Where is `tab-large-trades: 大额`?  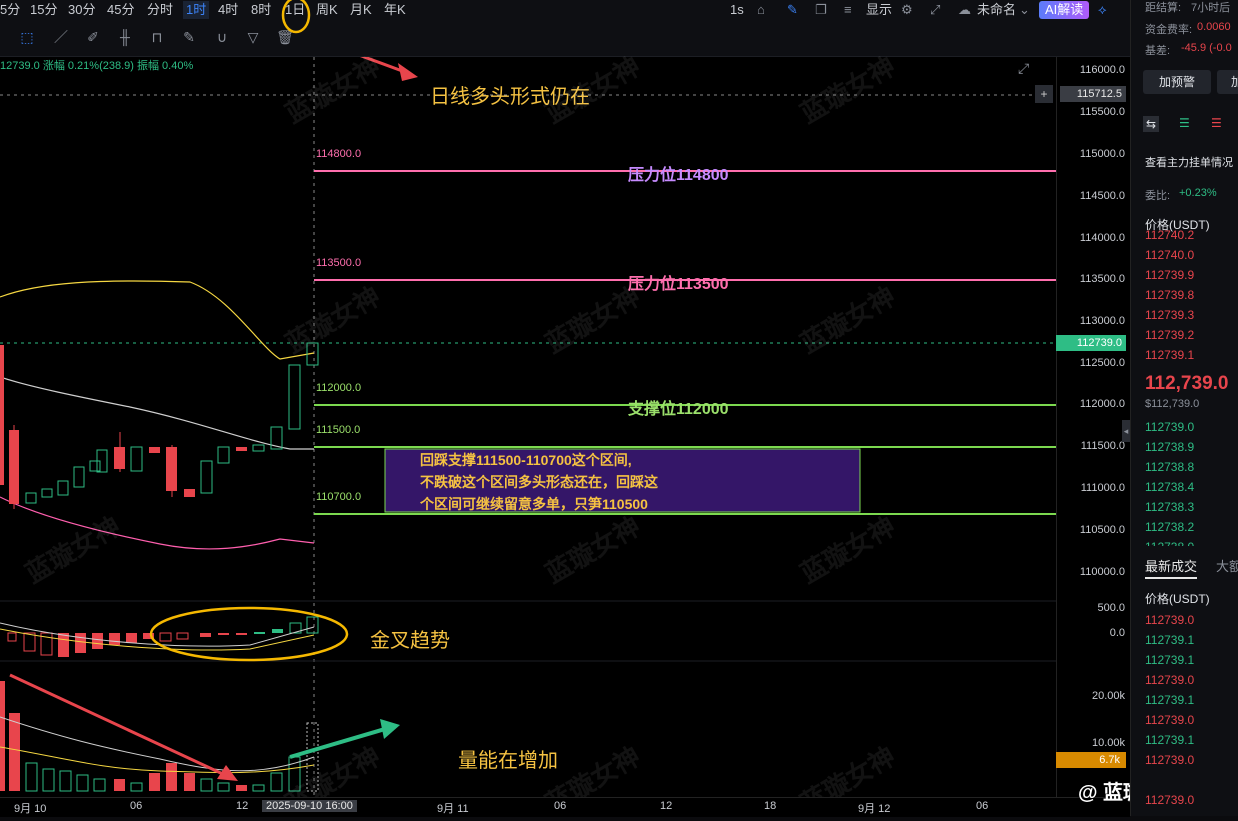
tab-large-trades: 大额 is located at coordinates (1227, 565).